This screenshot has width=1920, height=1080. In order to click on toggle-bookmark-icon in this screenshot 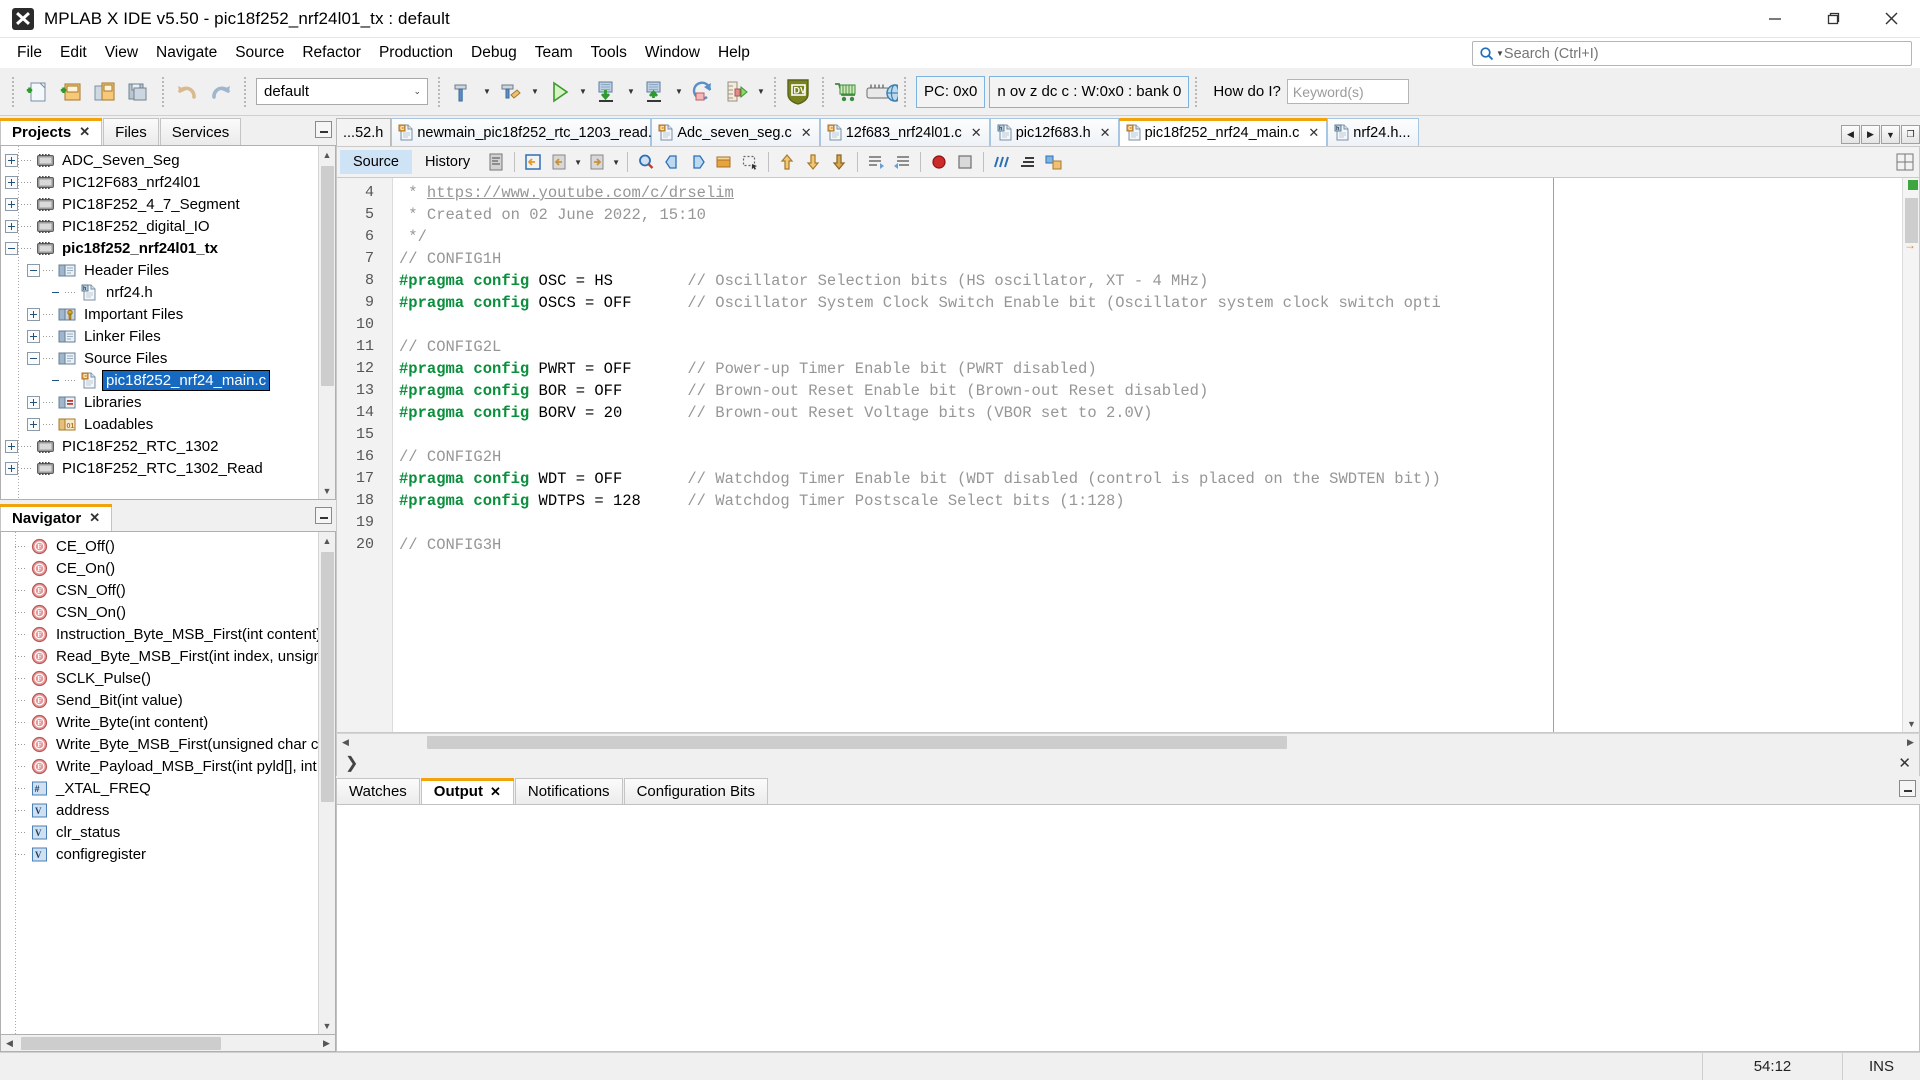, I will do `click(724, 162)`.